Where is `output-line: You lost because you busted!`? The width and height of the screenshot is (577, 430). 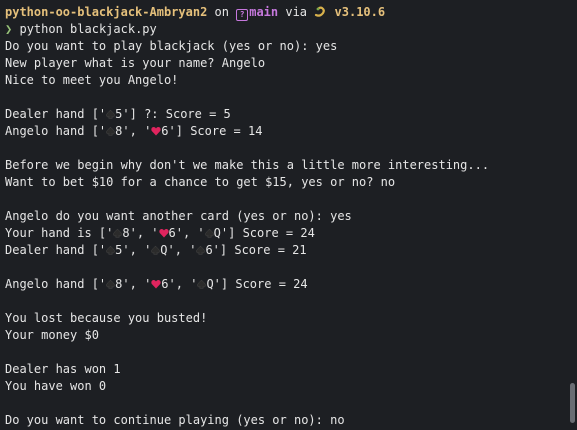 output-line: You lost because you busted! is located at coordinates (106, 318).